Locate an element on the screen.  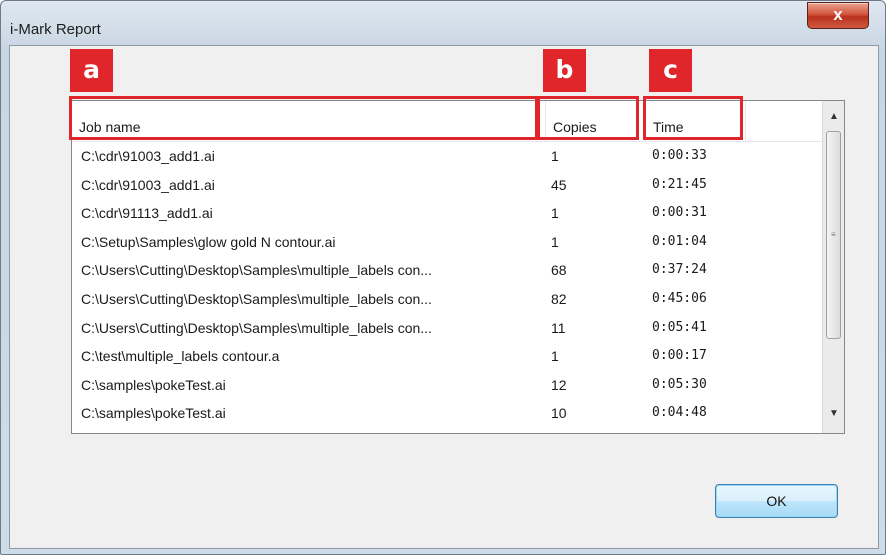
table-row: C:\cdr\91003_add1.ai 45 0:21:45 is located at coordinates (447, 185).